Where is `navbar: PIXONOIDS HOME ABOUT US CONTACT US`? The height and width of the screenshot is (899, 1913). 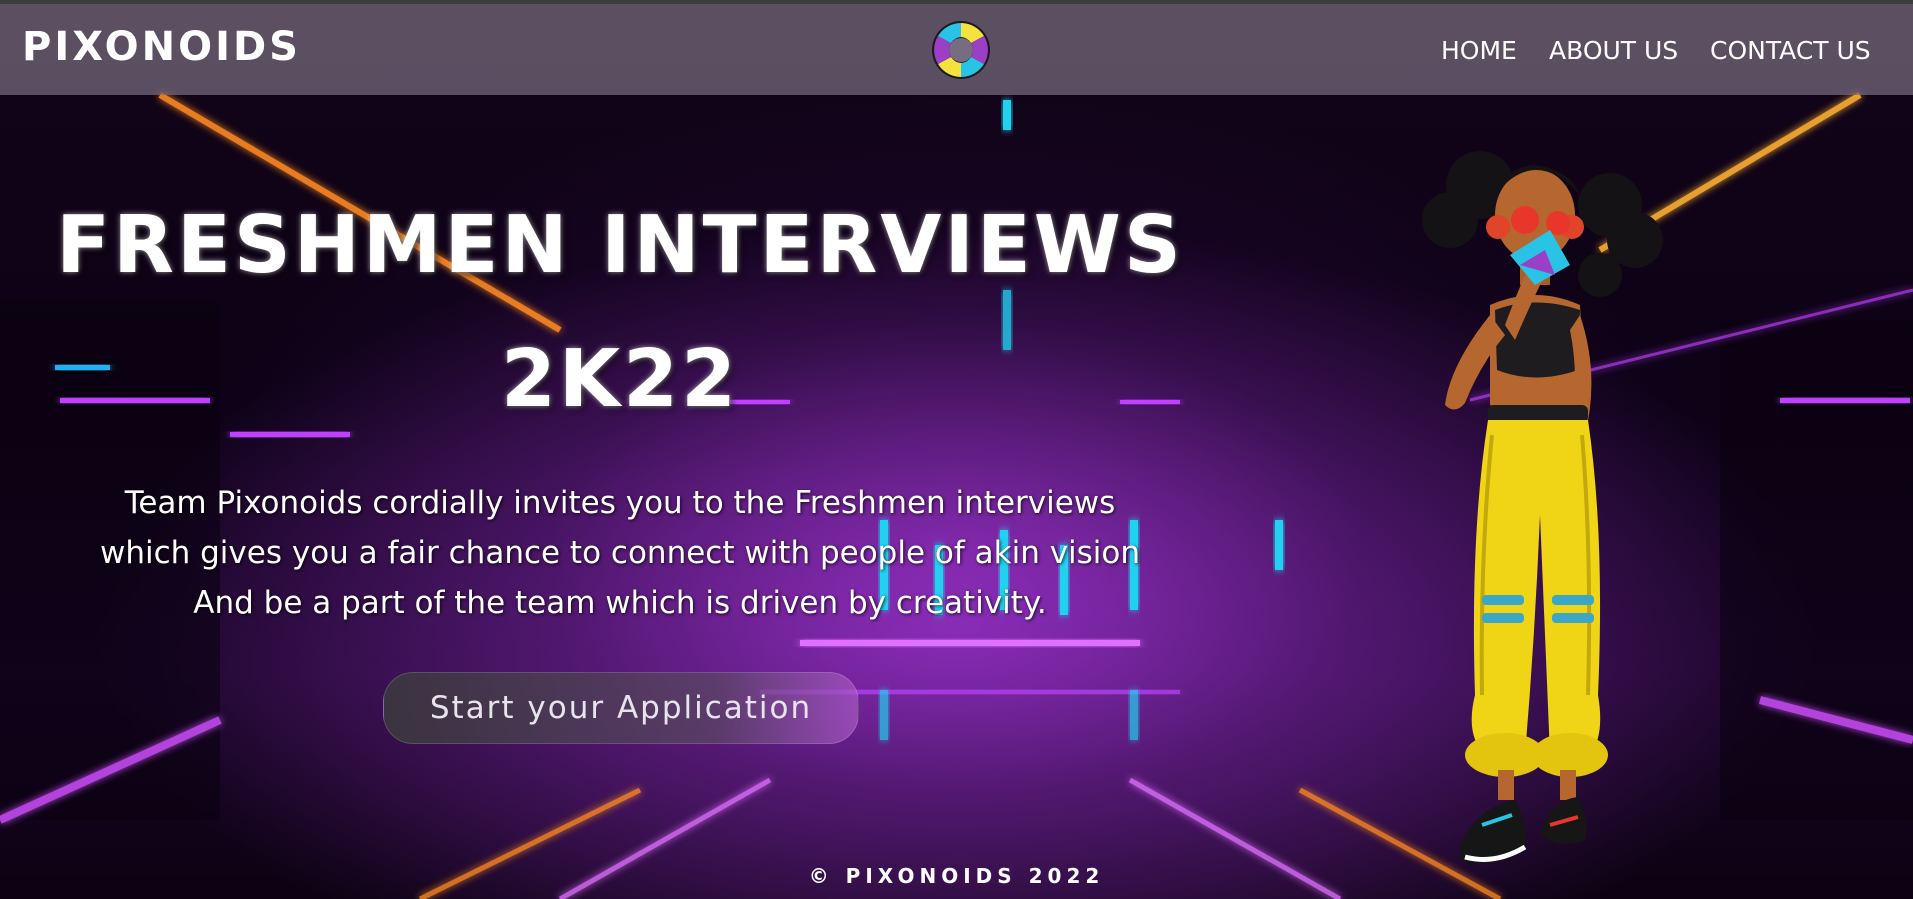
navbar: PIXONOIDS HOME ABOUT US CONTACT US is located at coordinates (956, 49).